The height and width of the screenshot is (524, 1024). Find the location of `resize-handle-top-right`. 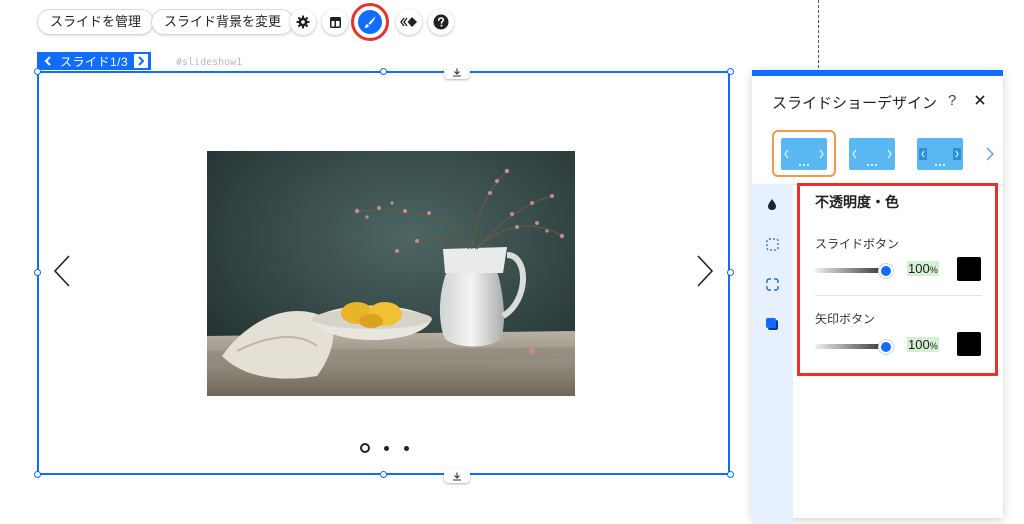

resize-handle-top-right is located at coordinates (730, 71).